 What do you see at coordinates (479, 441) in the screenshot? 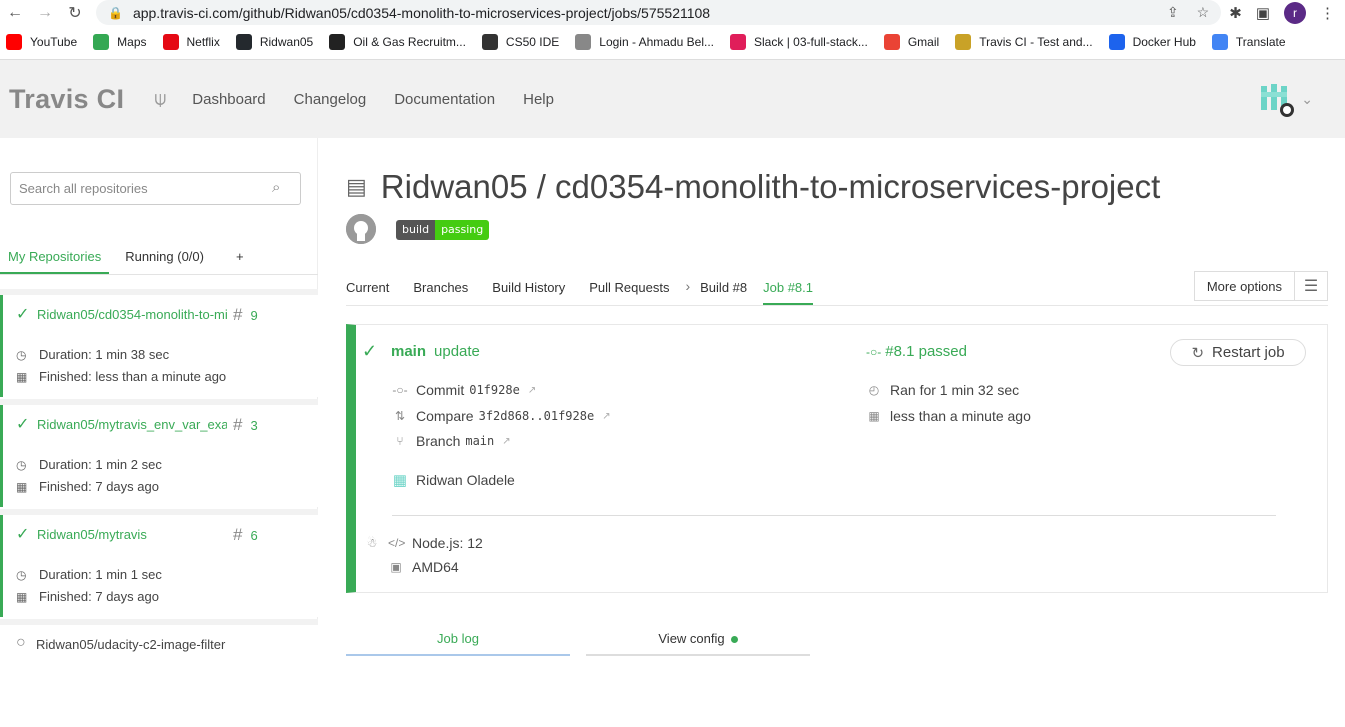
I see `branch-value: main` at bounding box center [479, 441].